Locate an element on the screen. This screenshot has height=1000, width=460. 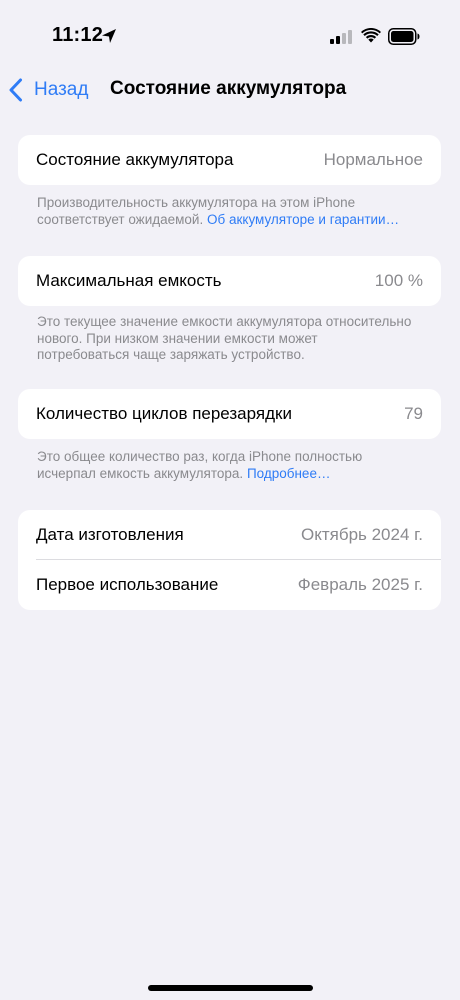
cellular-signal-icon is located at coordinates (341, 37).